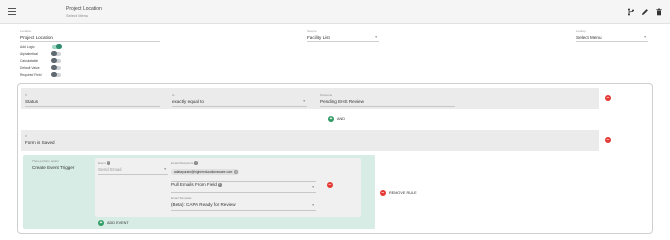 The image size is (670, 240). Describe the element at coordinates (612, 35) in the screenshot. I see `lookup-select: Lookup Select Menu ▾` at that location.